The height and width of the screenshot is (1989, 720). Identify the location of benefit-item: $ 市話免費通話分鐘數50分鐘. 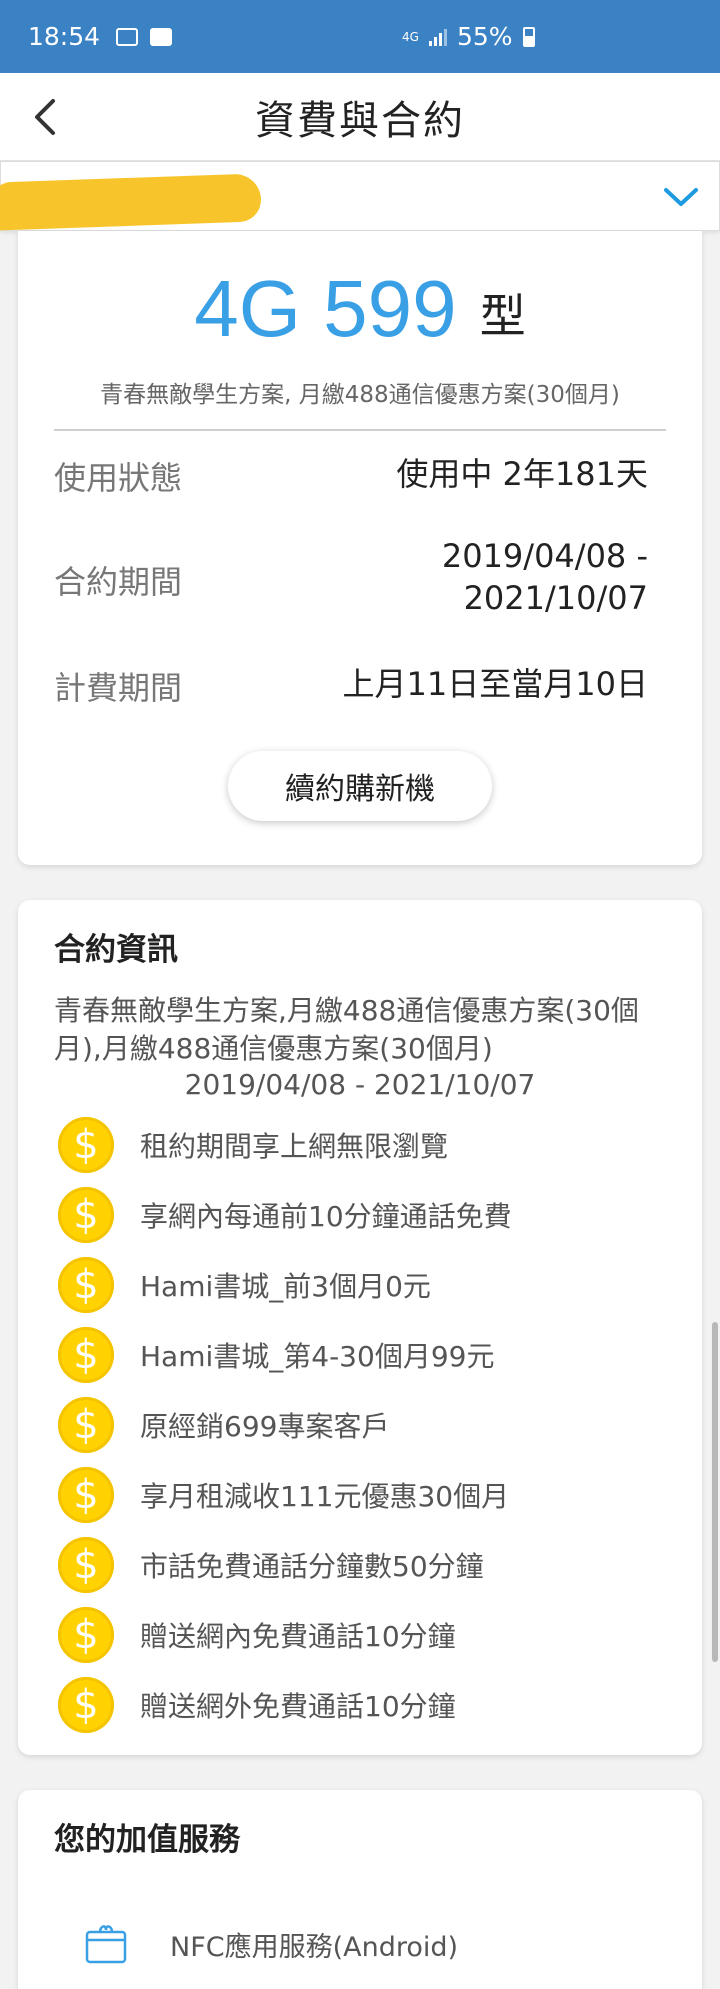
(271, 1565).